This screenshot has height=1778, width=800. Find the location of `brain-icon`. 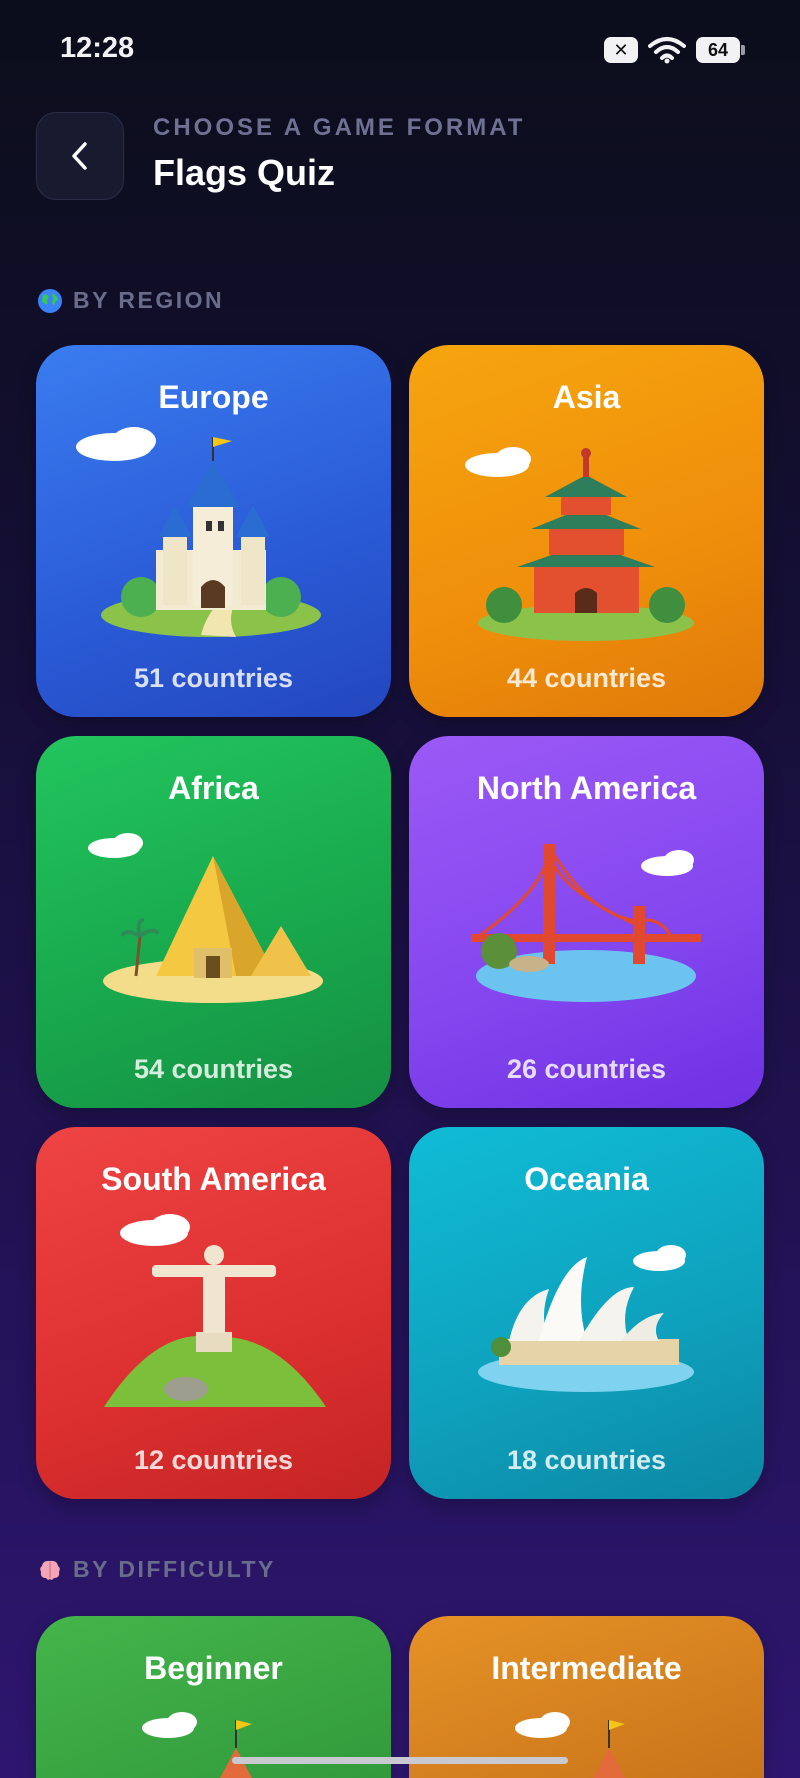

brain-icon is located at coordinates (50, 1570).